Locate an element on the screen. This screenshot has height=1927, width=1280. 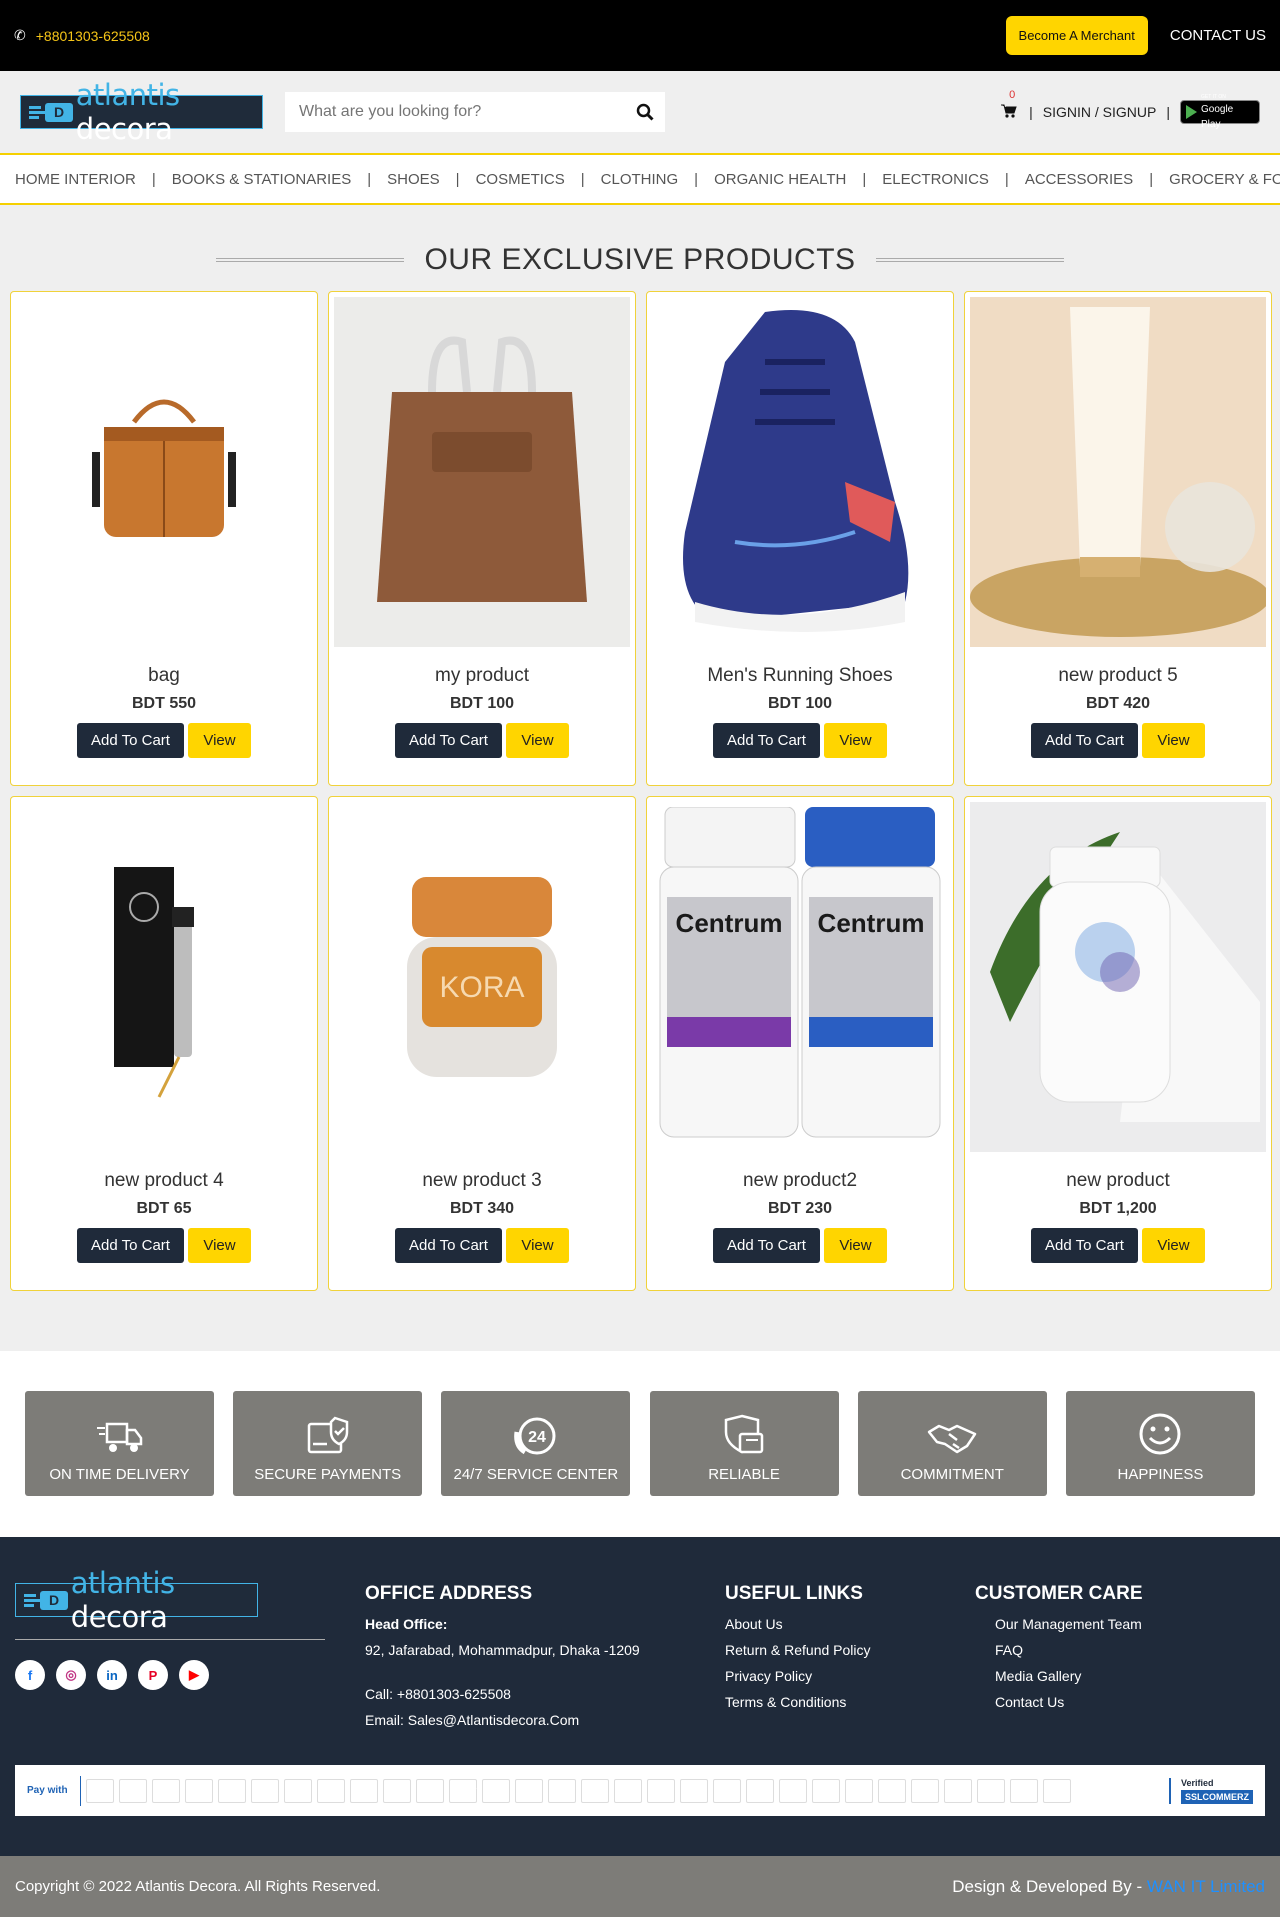
payment-method-chip: Nagad is located at coordinates (331, 1790).